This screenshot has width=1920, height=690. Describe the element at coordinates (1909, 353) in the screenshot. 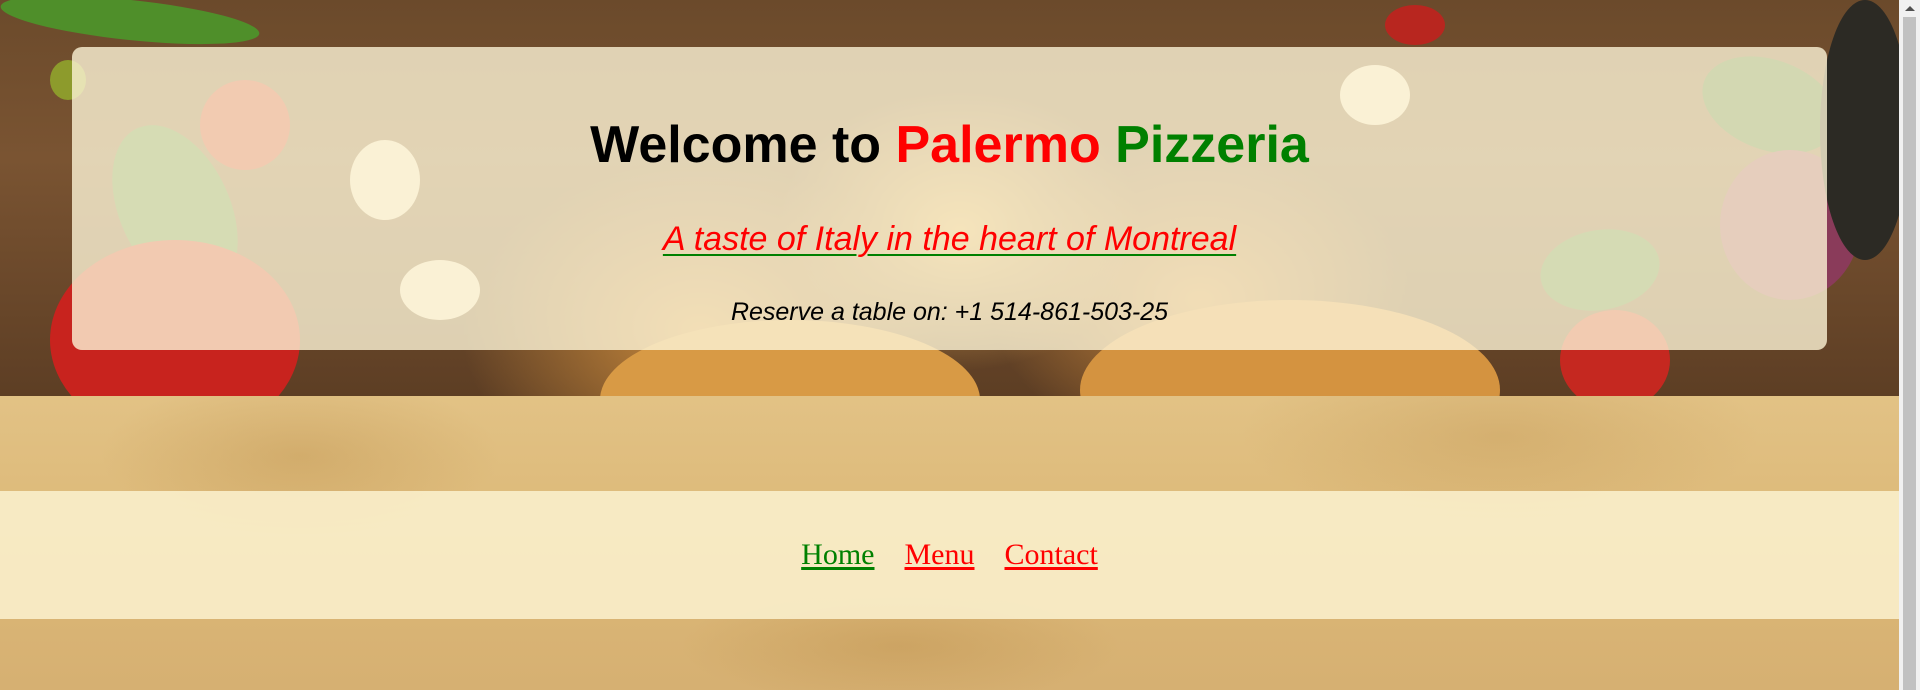

I see `scrollbar-thumb` at that location.